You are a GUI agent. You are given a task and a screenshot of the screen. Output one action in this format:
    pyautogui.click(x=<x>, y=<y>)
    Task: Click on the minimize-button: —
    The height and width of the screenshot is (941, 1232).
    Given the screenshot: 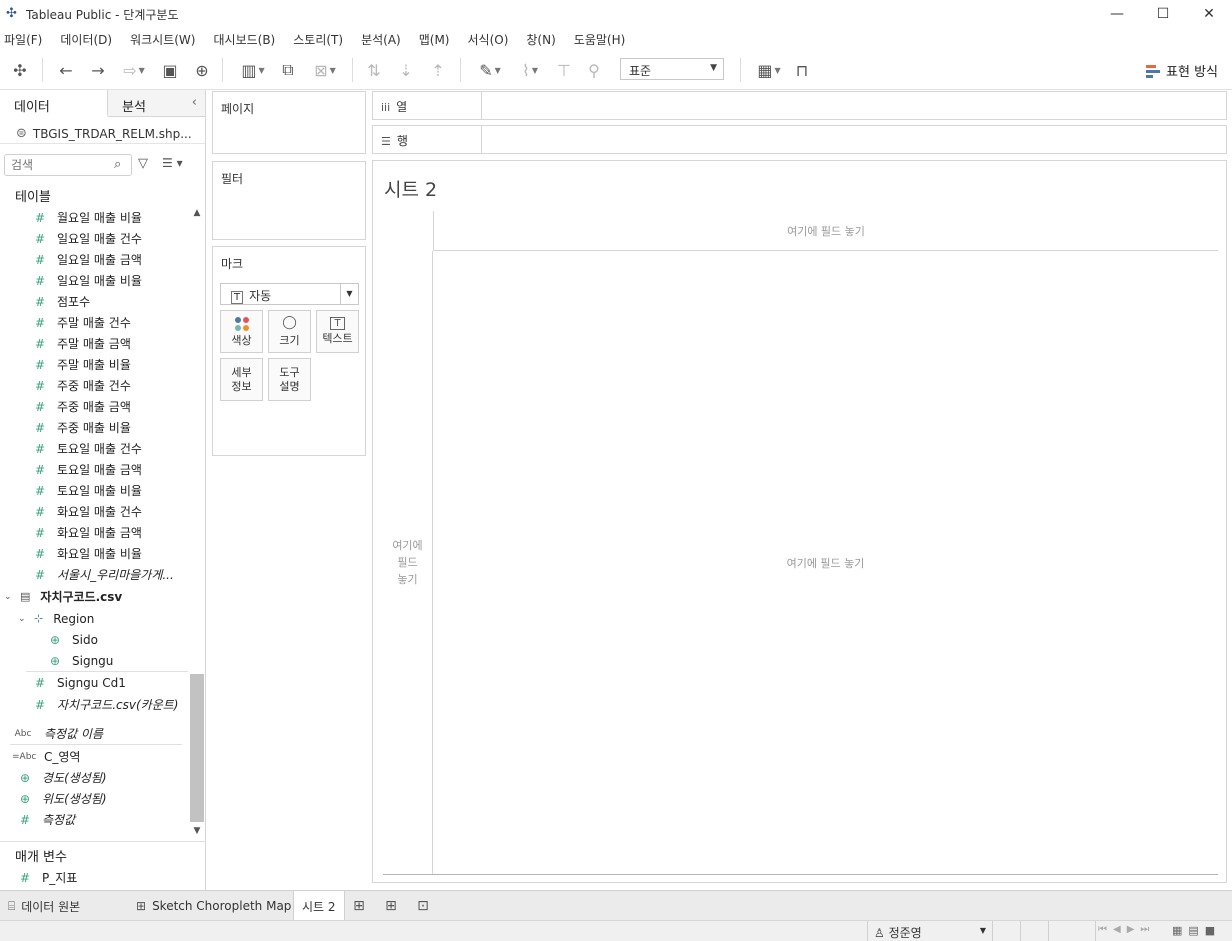 What is the action you would take?
    pyautogui.click(x=1117, y=14)
    